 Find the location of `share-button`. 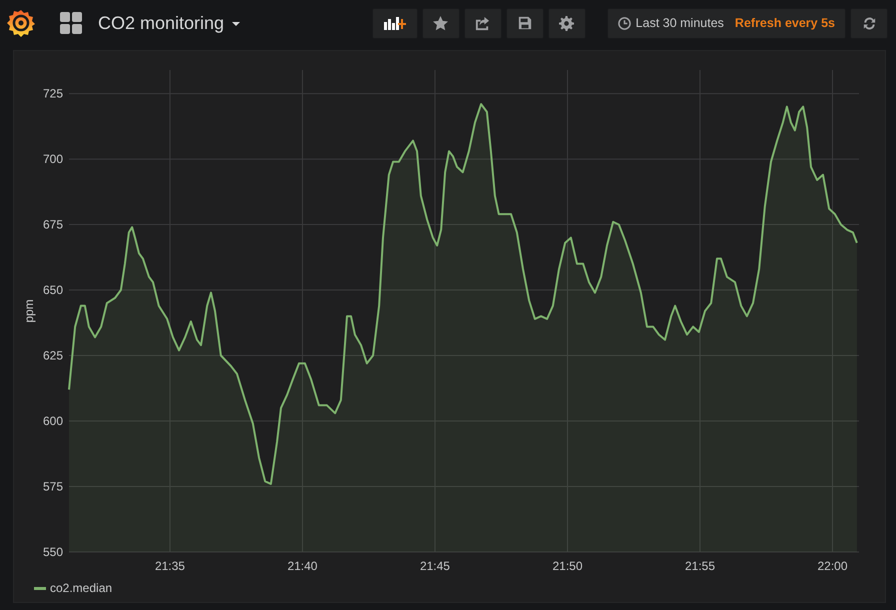

share-button is located at coordinates (483, 23).